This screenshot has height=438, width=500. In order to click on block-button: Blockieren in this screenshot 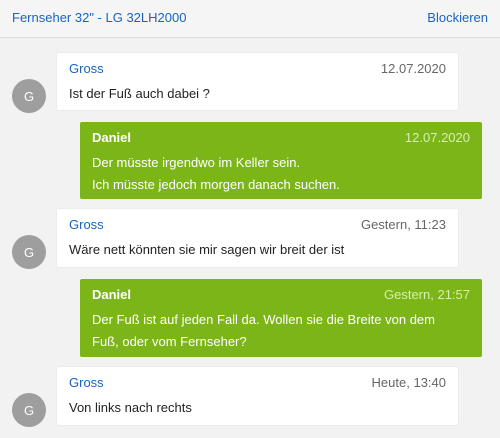, I will do `click(457, 17)`.